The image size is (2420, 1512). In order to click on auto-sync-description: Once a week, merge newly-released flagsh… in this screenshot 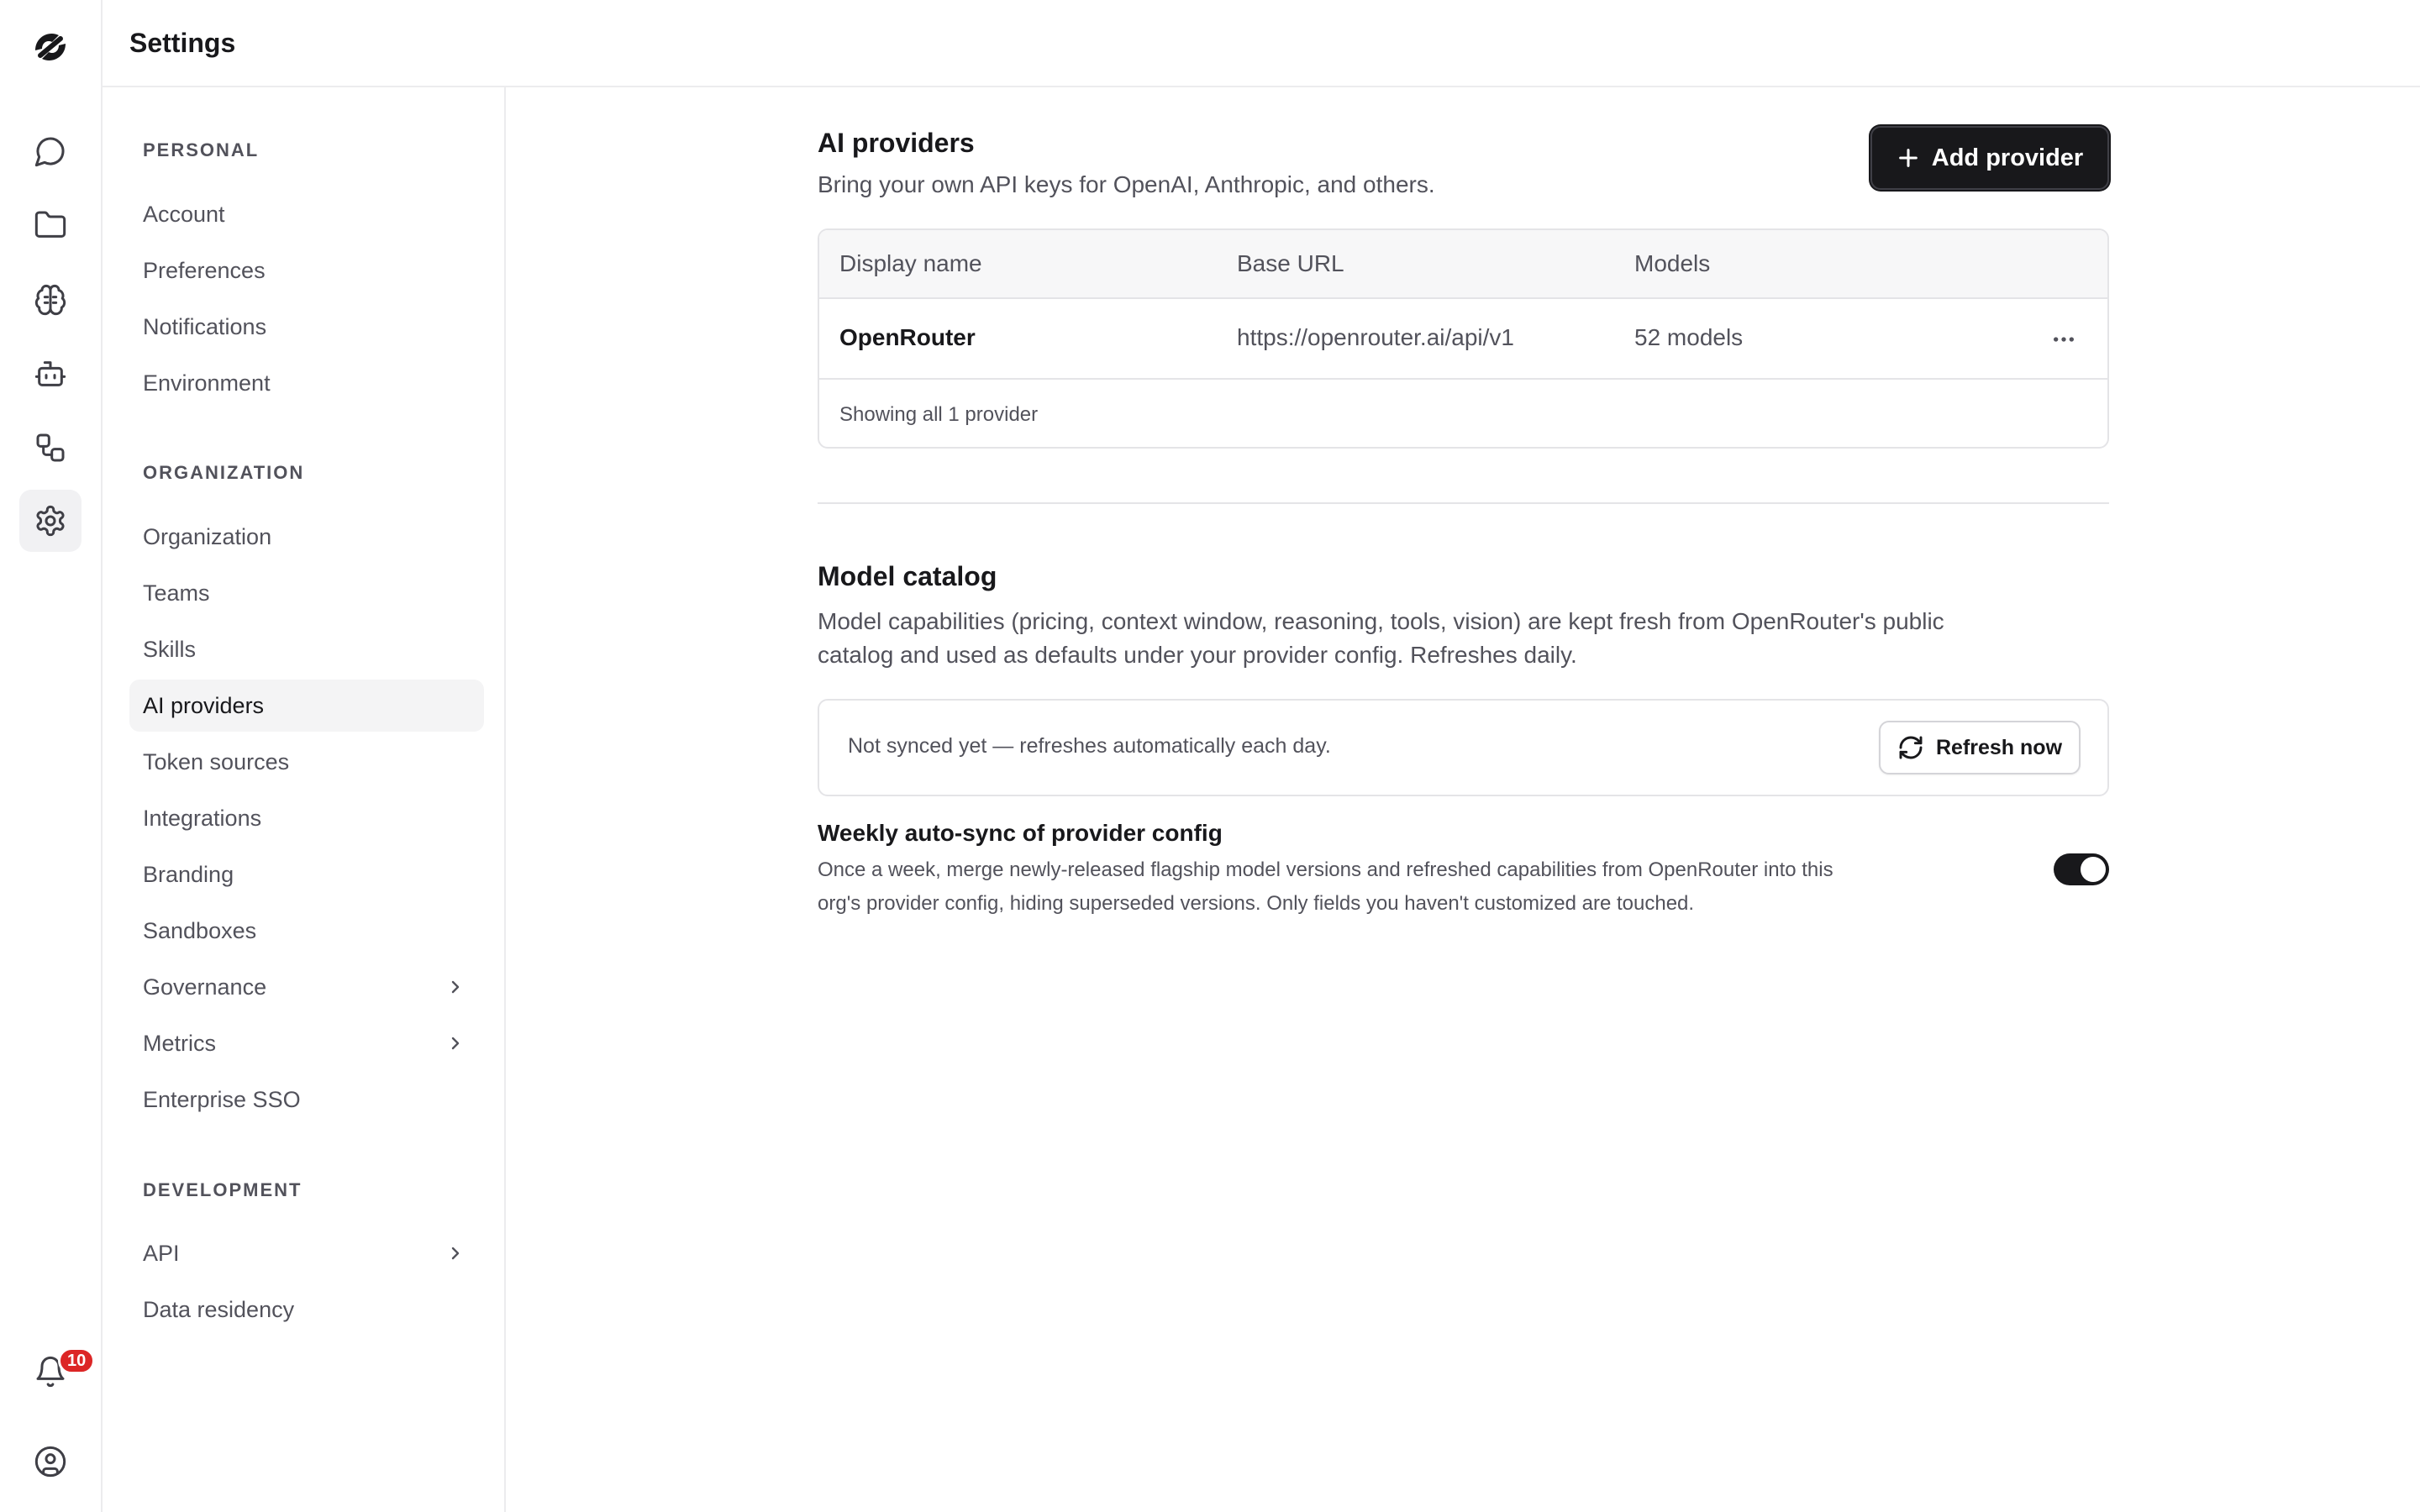, I will do `click(1377, 887)`.